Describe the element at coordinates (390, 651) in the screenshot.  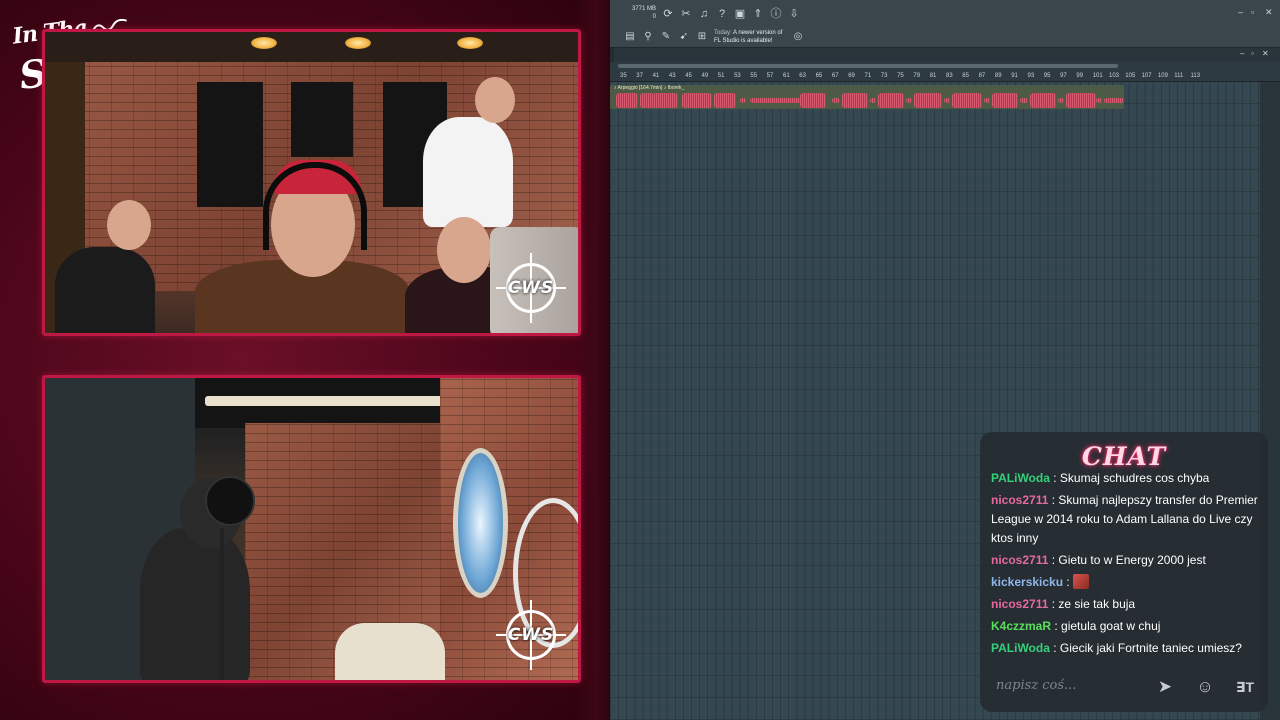
I see `armchair` at that location.